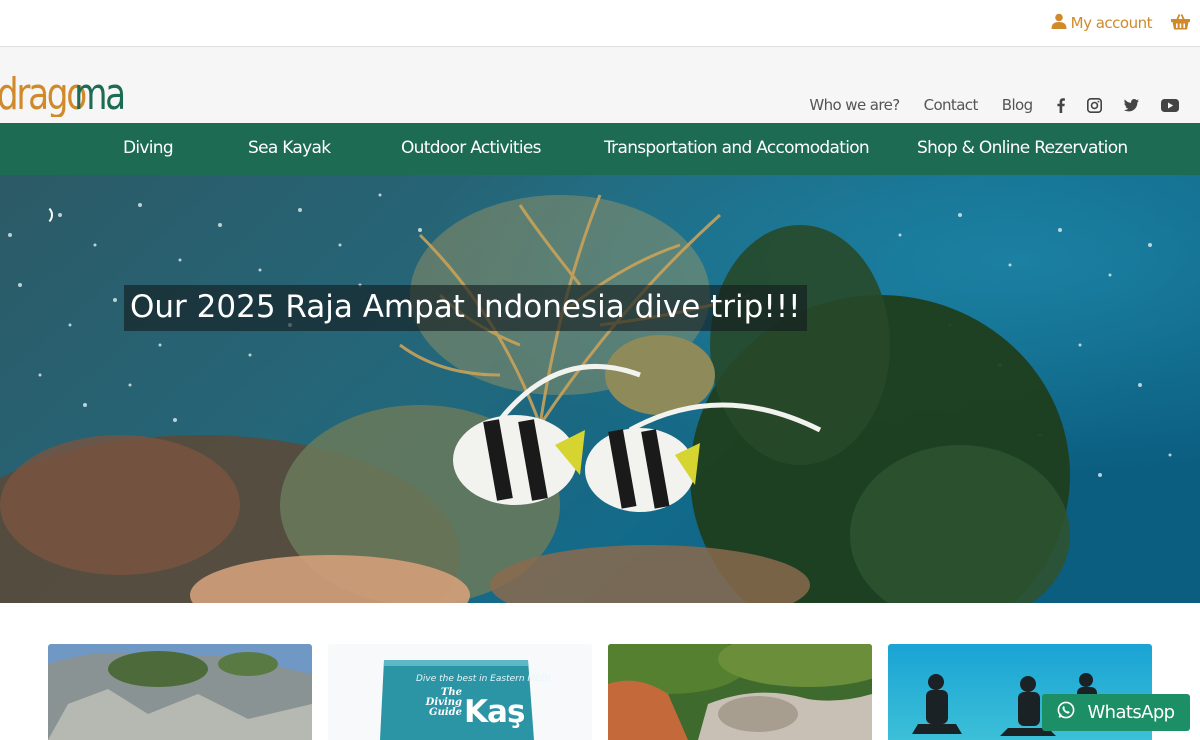 This screenshot has height=740, width=1200. I want to click on card-rocky-coast, so click(180, 692).